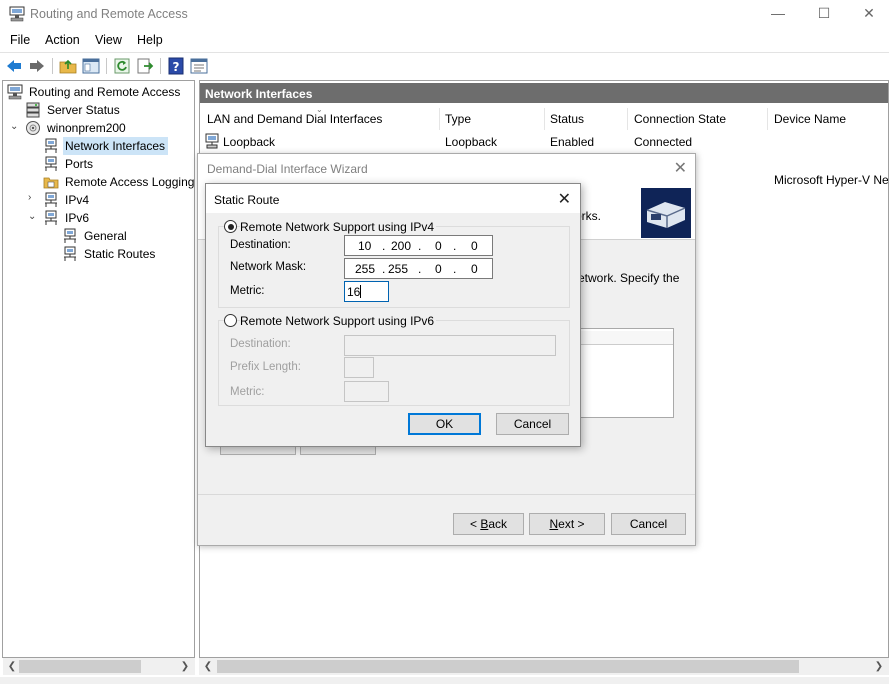 This screenshot has width=889, height=684. Describe the element at coordinates (230, 320) in the screenshot. I see `ipv6-radio` at that location.